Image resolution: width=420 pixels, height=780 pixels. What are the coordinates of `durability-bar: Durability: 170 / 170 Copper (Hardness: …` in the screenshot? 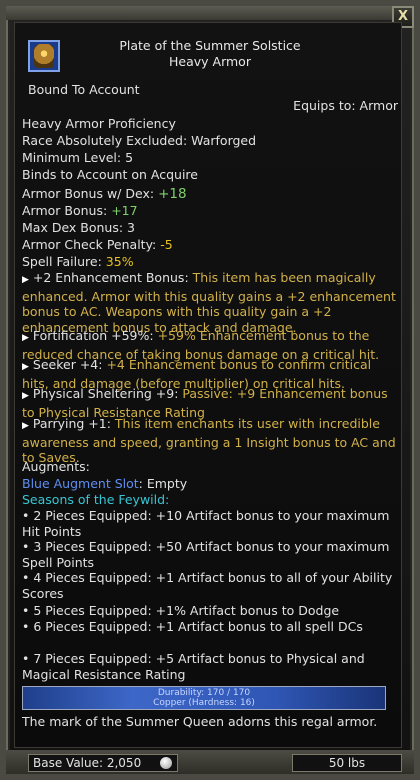 It's located at (204, 698).